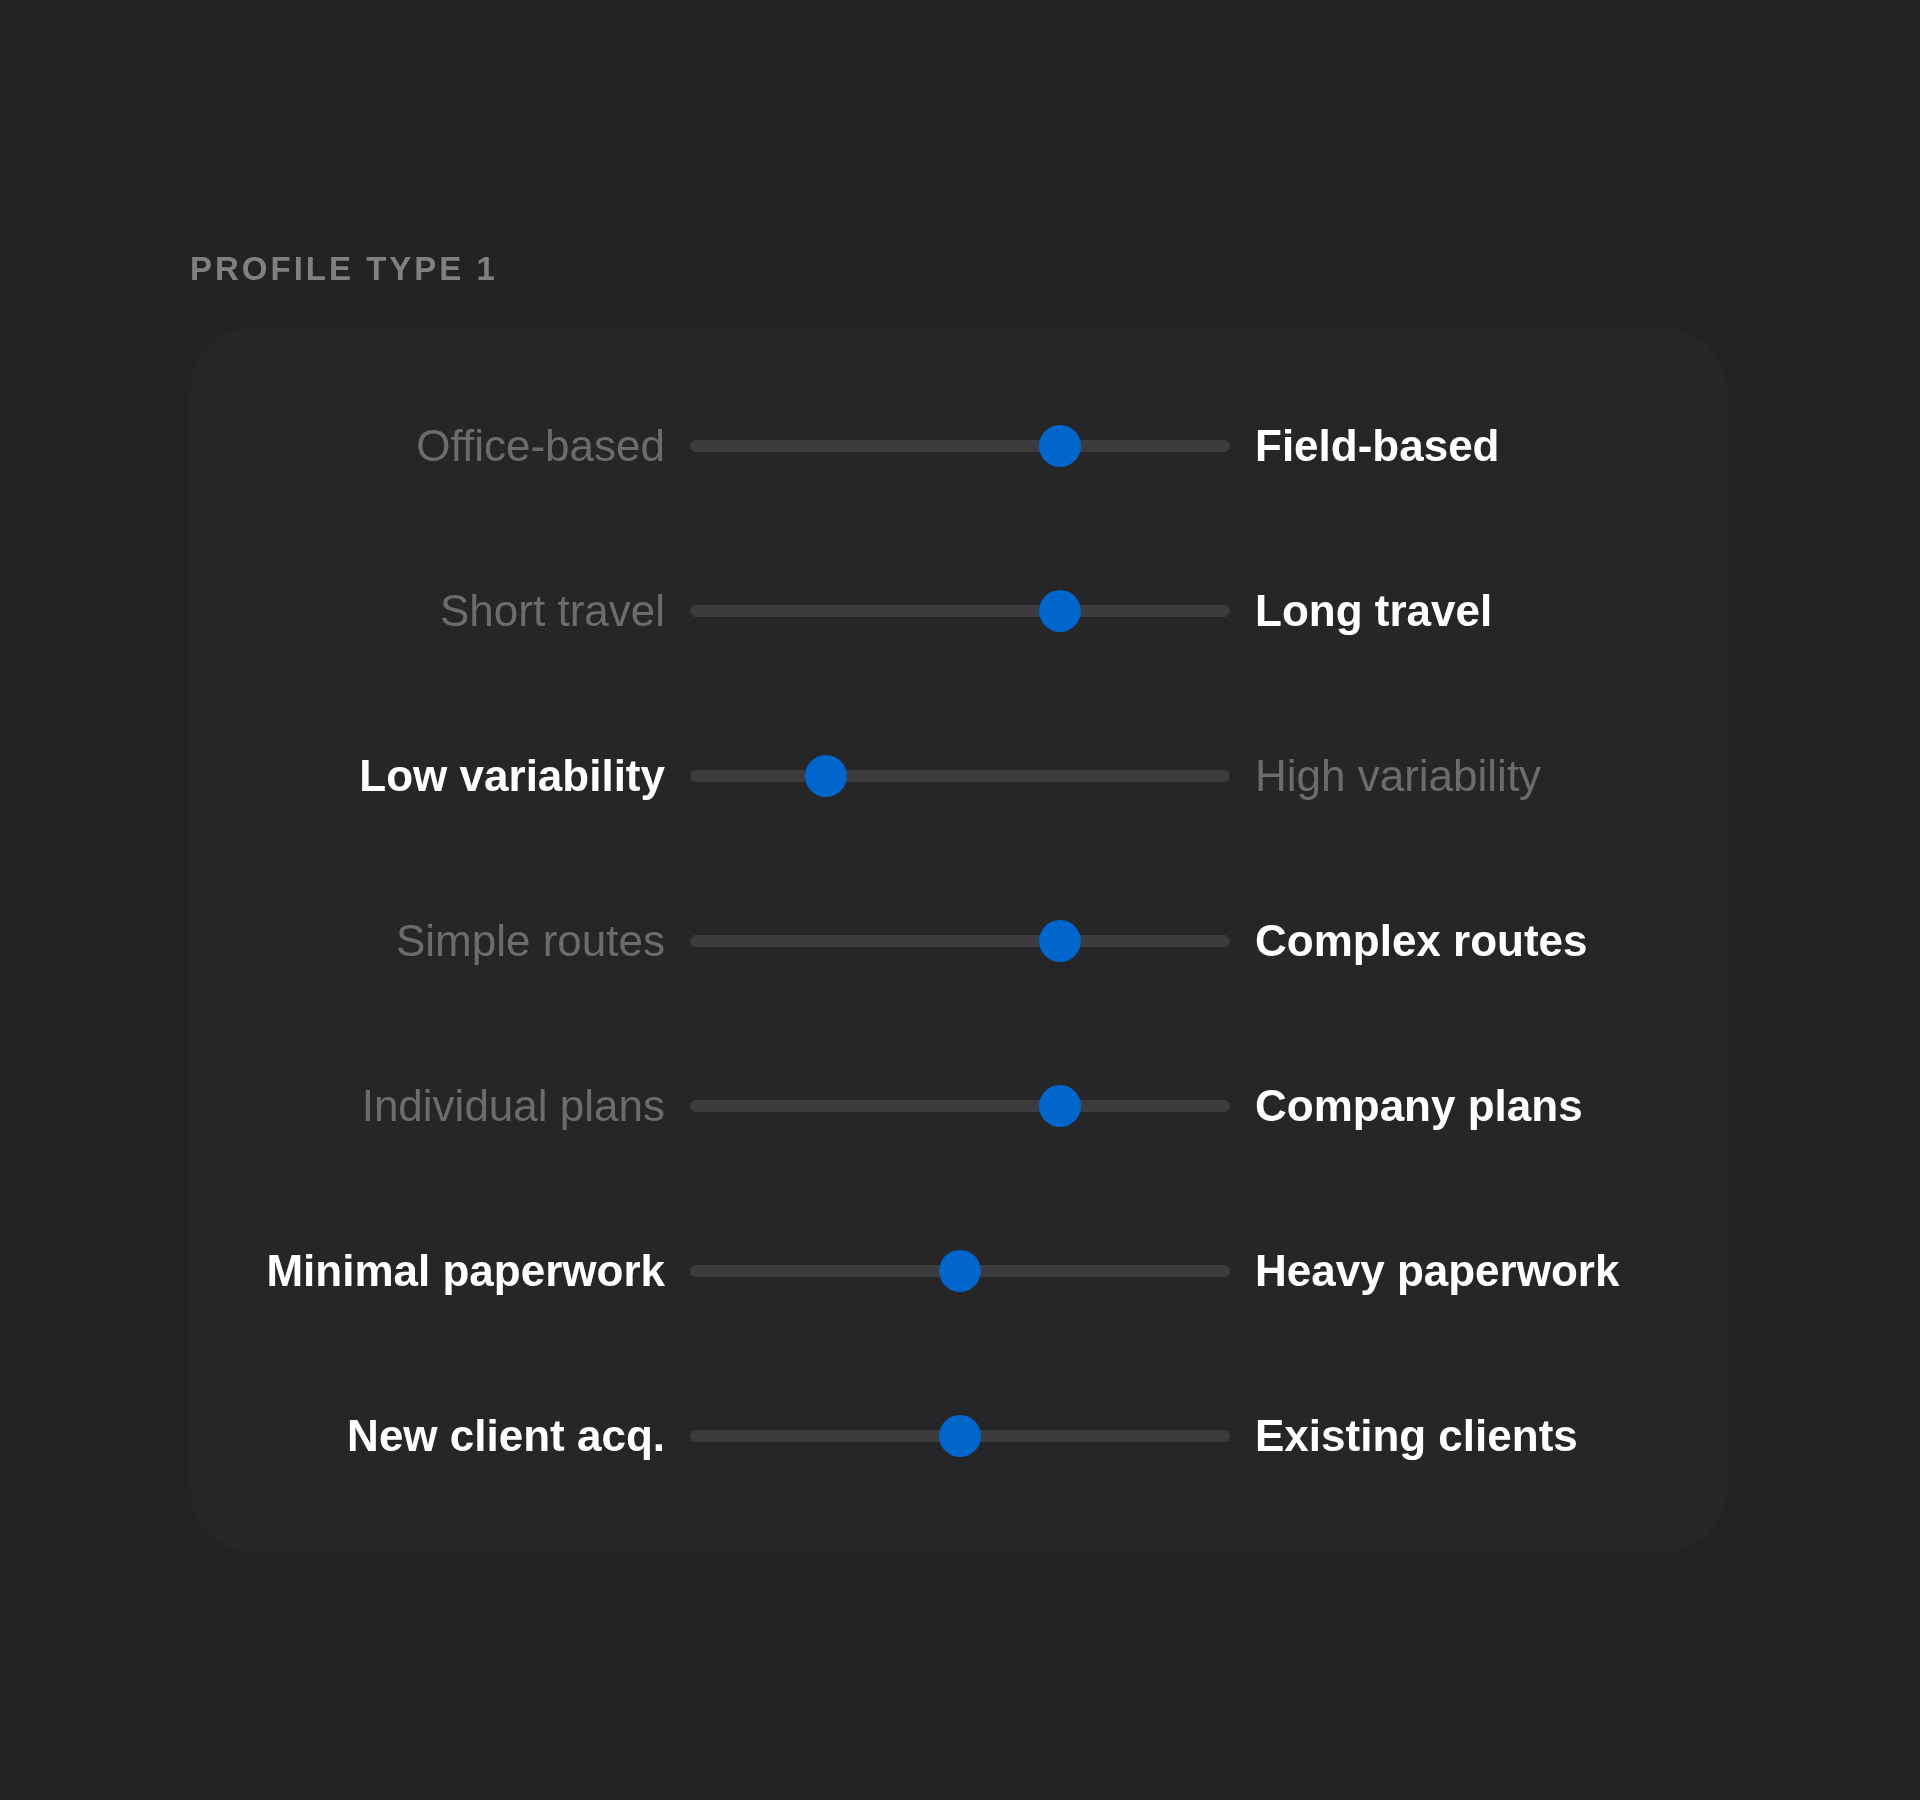 The image size is (1920, 1800). What do you see at coordinates (1374, 611) in the screenshot?
I see `scale-end-label: Long travel` at bounding box center [1374, 611].